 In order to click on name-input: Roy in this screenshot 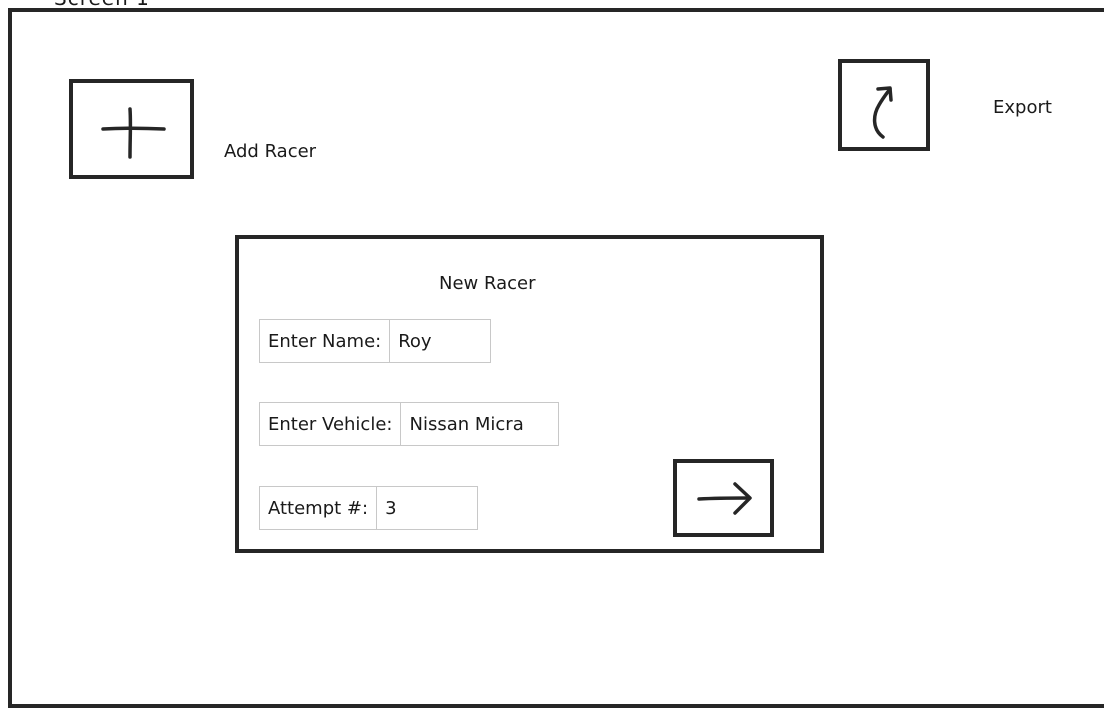, I will do `click(440, 341)`.